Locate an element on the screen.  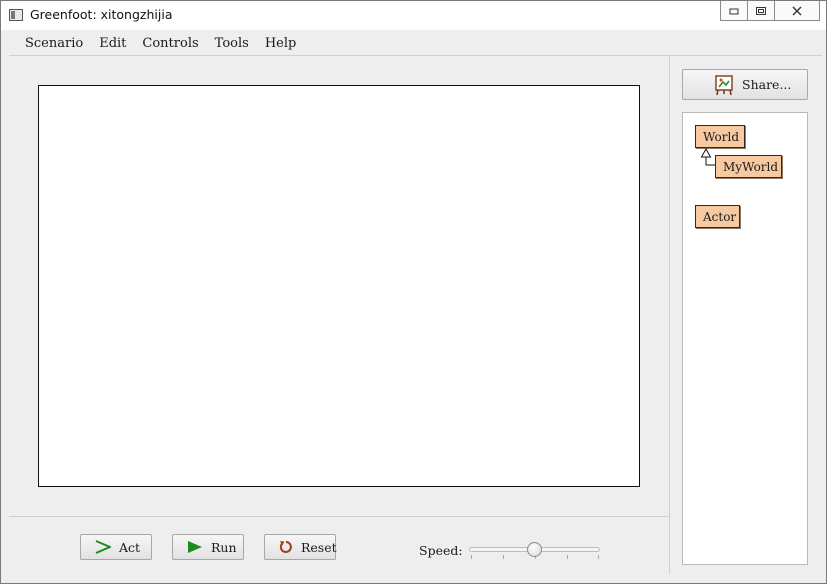
act-icon is located at coordinates (103, 547).